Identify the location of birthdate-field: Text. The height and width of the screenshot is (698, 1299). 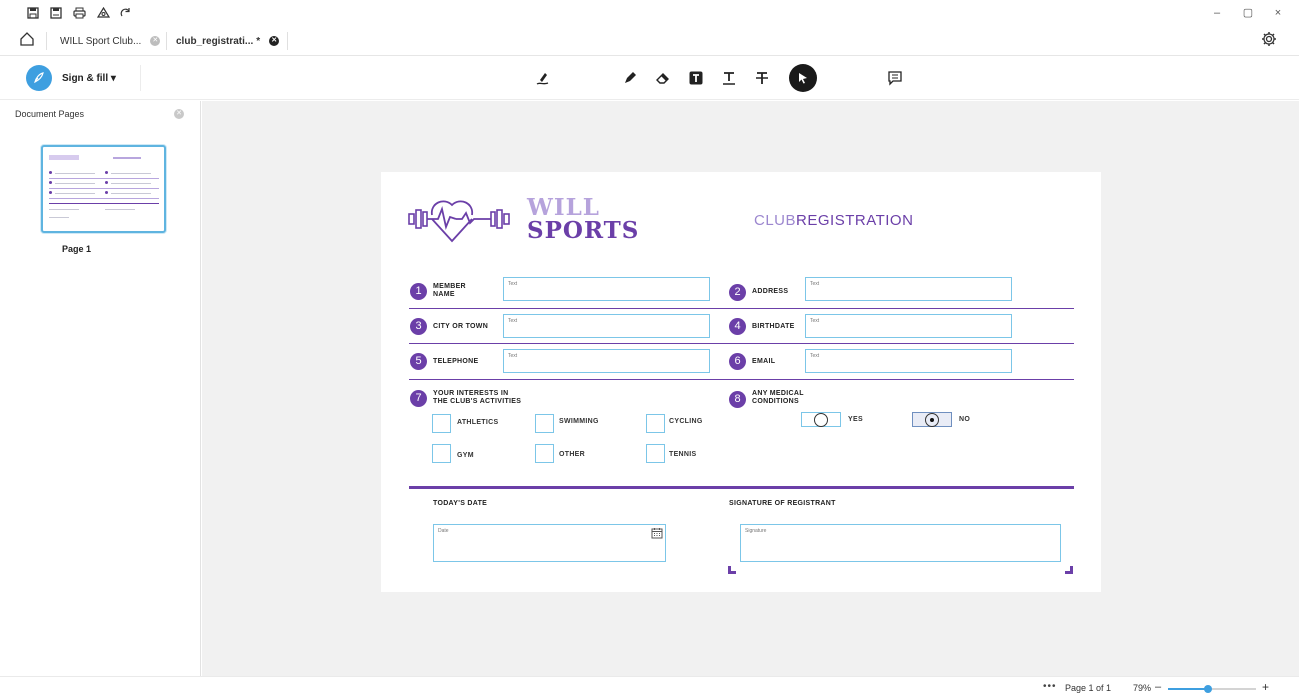
(908, 326).